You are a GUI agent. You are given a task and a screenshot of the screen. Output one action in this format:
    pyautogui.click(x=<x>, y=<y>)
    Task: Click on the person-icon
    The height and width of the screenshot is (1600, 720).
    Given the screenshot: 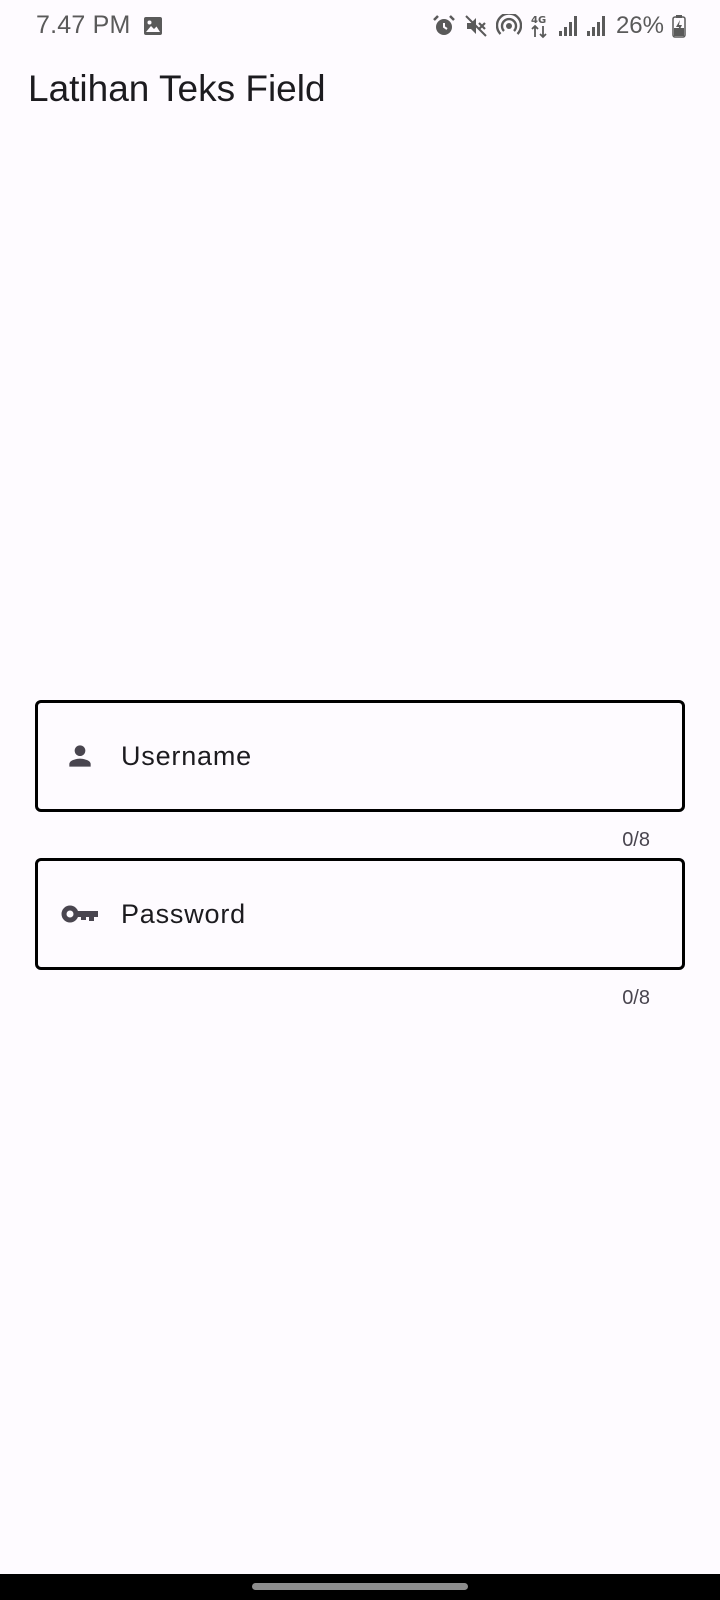 What is the action you would take?
    pyautogui.click(x=80, y=756)
    